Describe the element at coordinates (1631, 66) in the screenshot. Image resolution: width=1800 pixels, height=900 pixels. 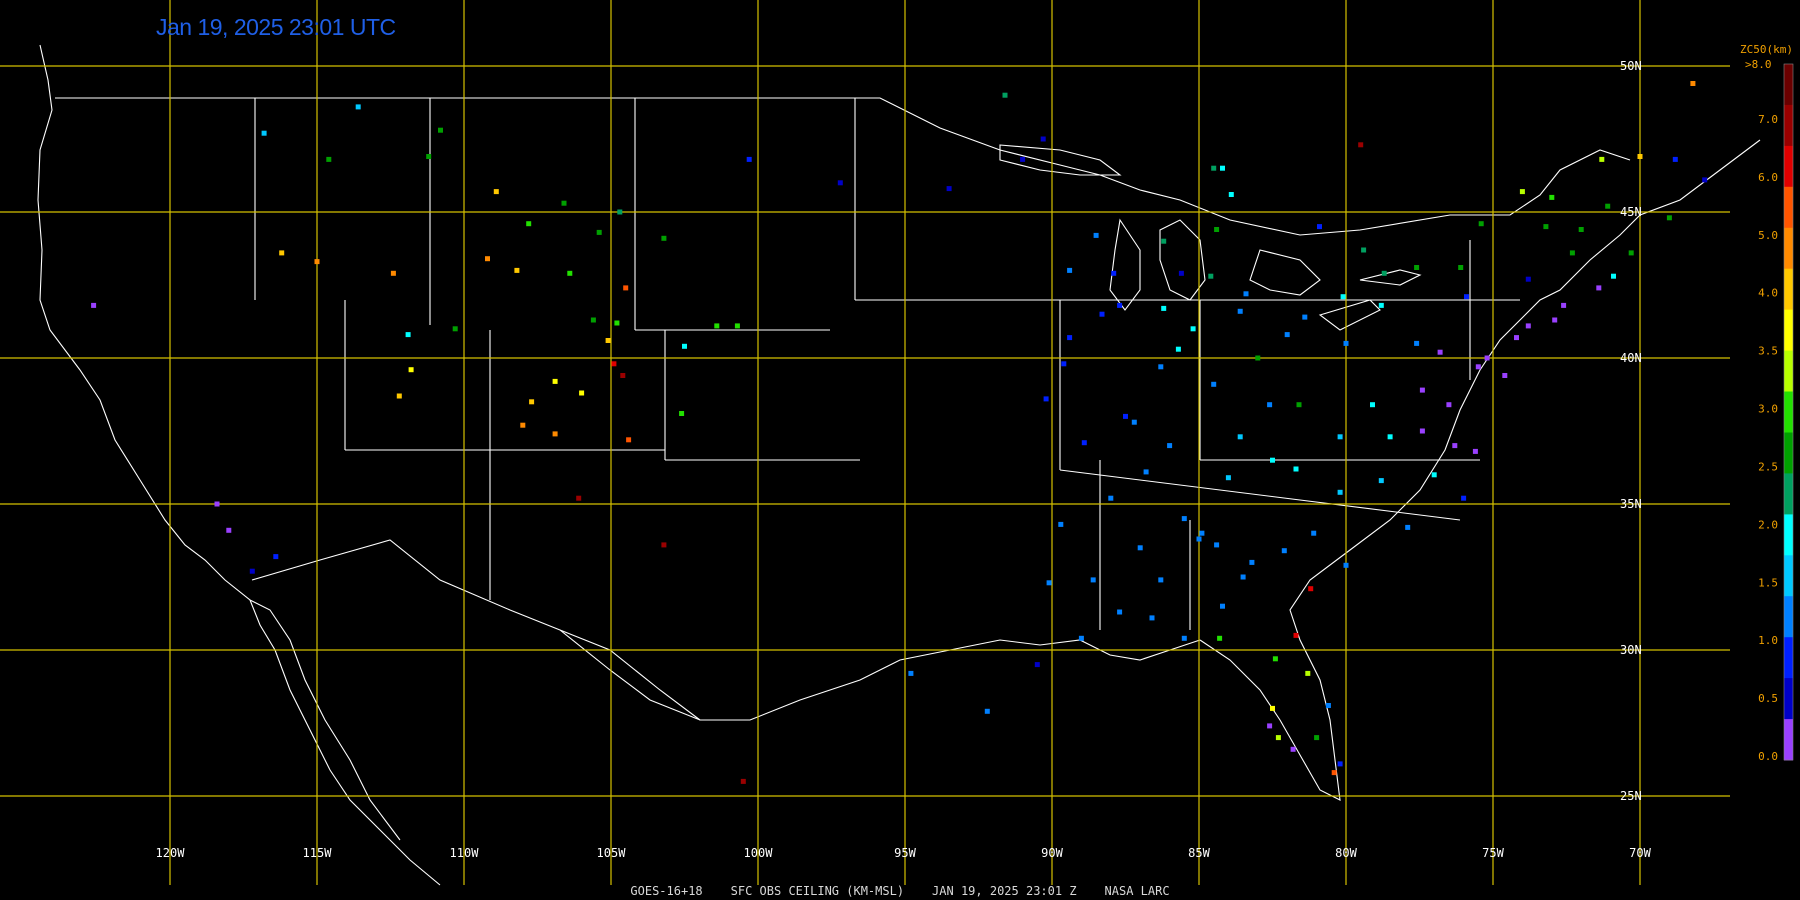
I see `lat-label: 50N` at that location.